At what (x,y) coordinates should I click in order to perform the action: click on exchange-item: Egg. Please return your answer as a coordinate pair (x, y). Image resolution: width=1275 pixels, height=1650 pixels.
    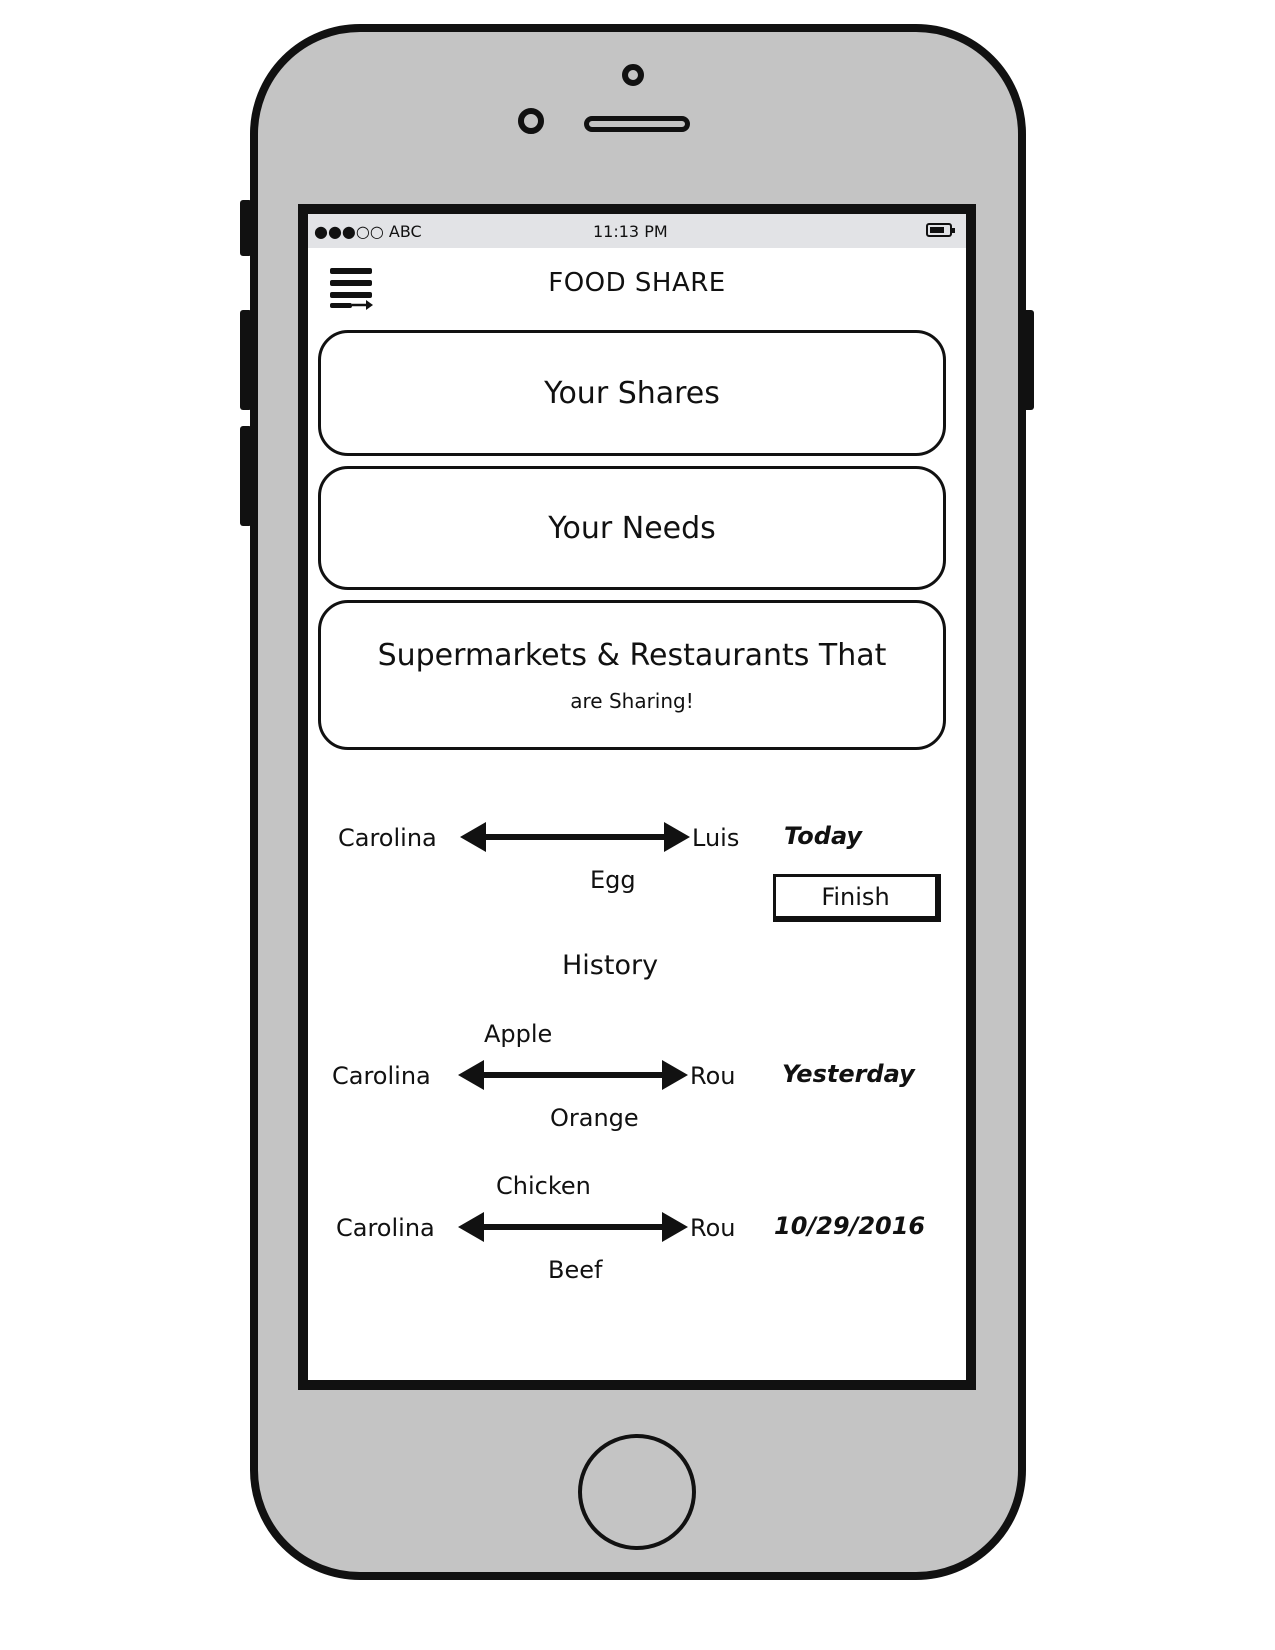
    Looking at the image, I should click on (613, 880).